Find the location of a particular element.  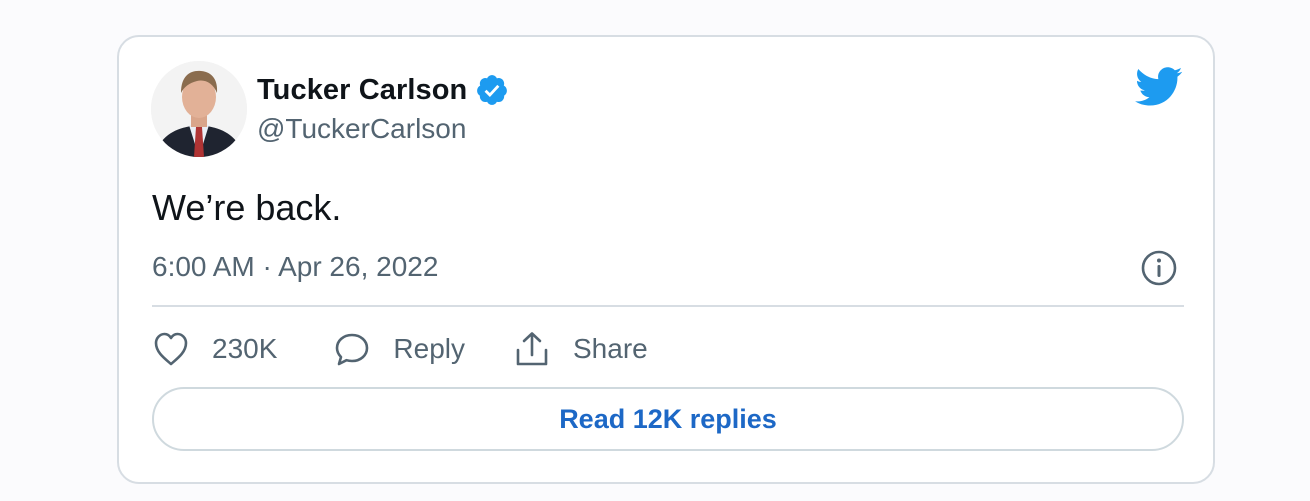

divider is located at coordinates (668, 306).